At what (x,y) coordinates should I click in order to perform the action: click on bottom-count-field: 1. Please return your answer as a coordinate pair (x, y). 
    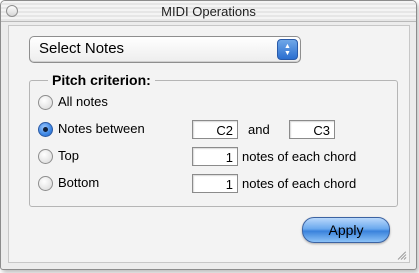
    Looking at the image, I should click on (215, 183).